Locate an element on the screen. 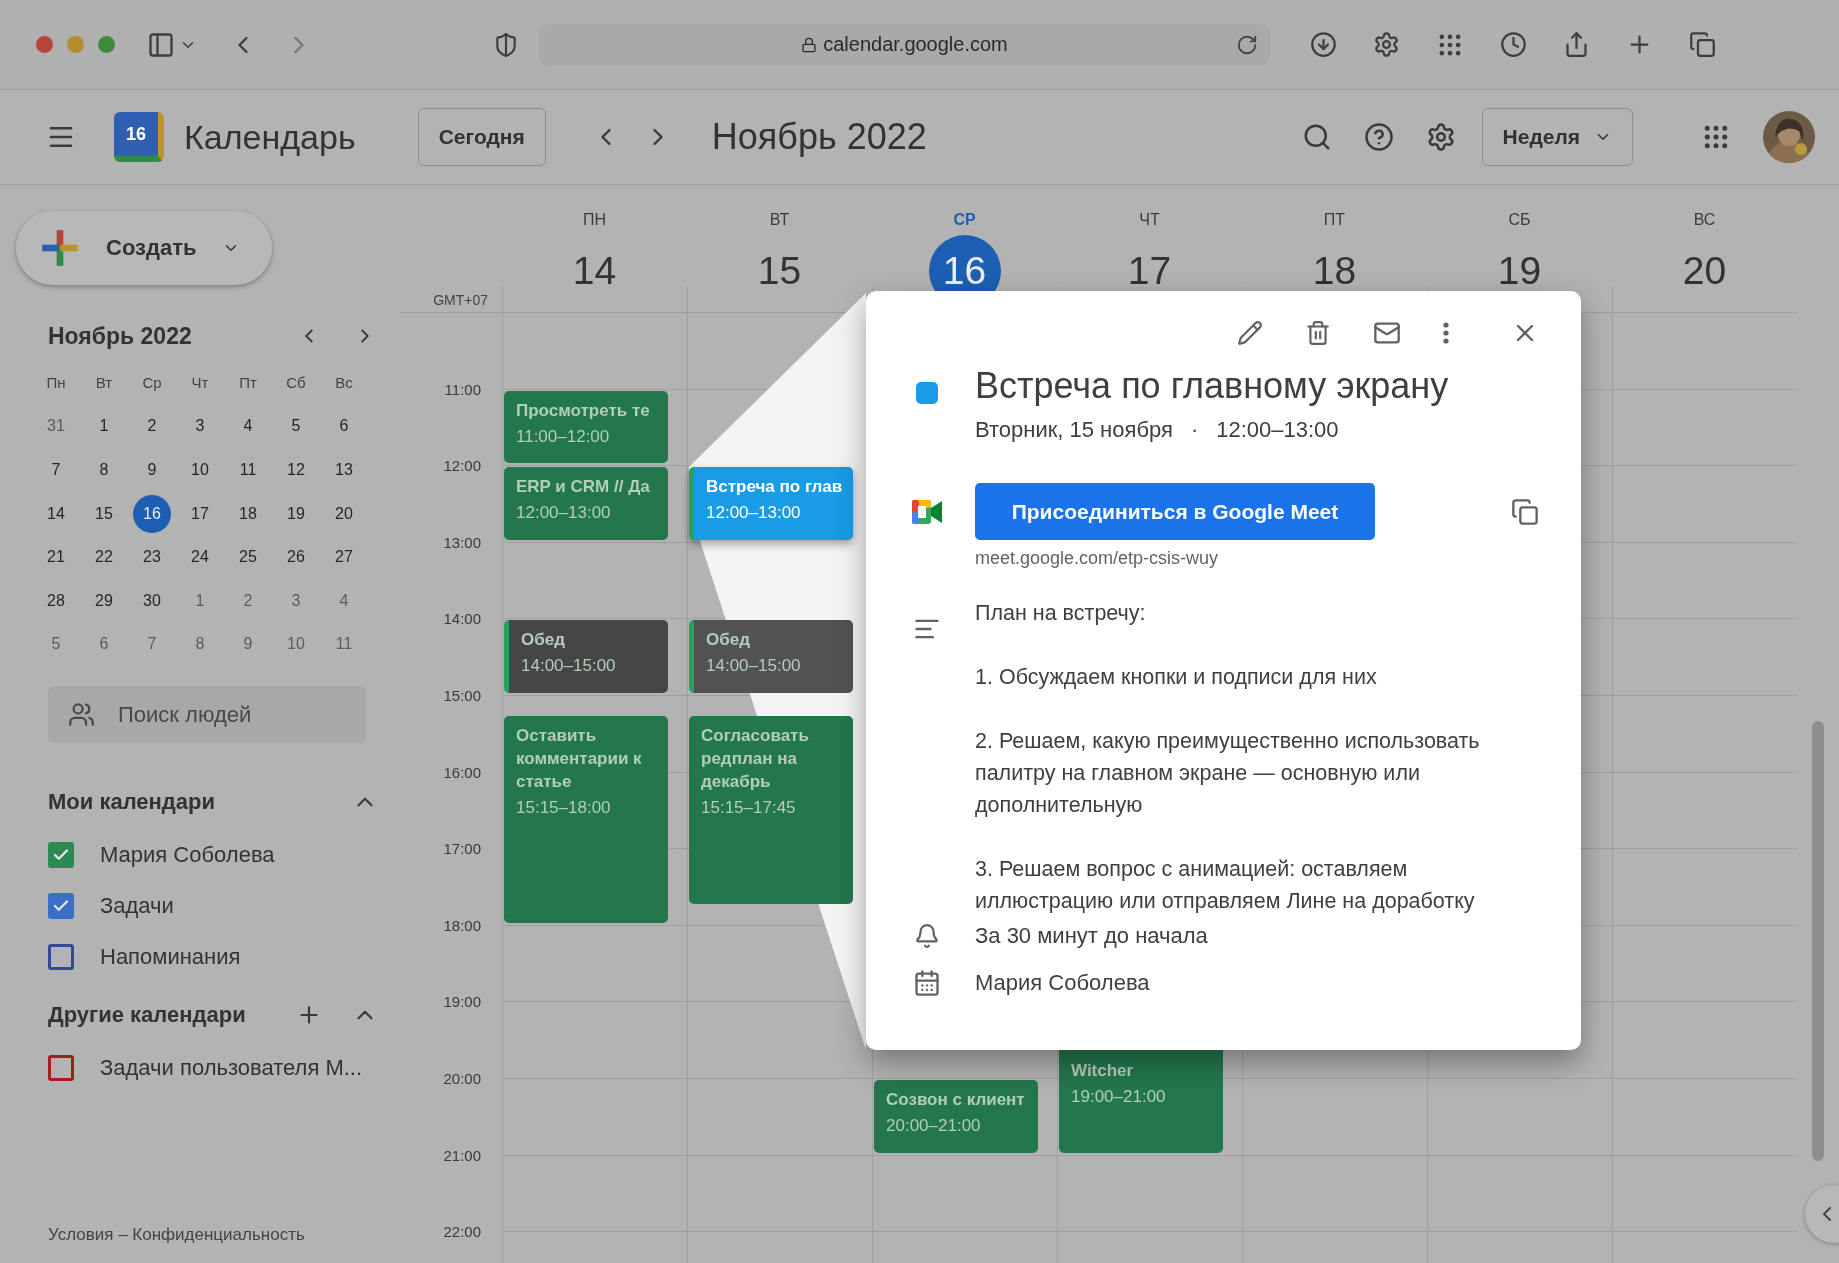 The width and height of the screenshot is (1839, 1263). calendar-label: Задачи is located at coordinates (137, 905).